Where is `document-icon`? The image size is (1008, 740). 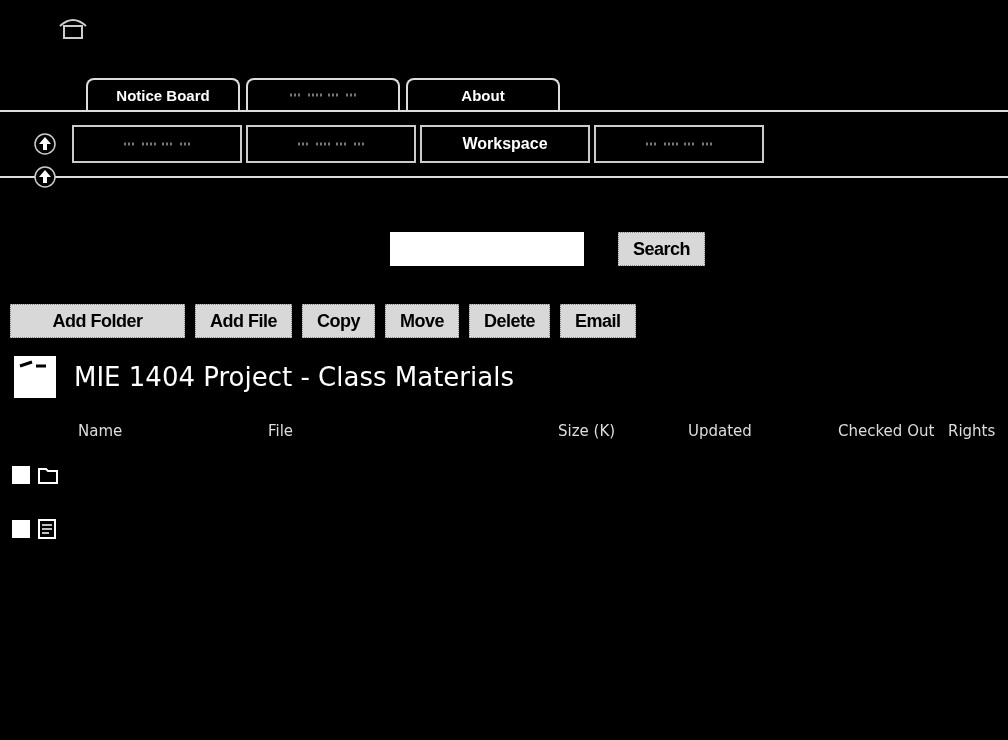
document-icon is located at coordinates (47, 529).